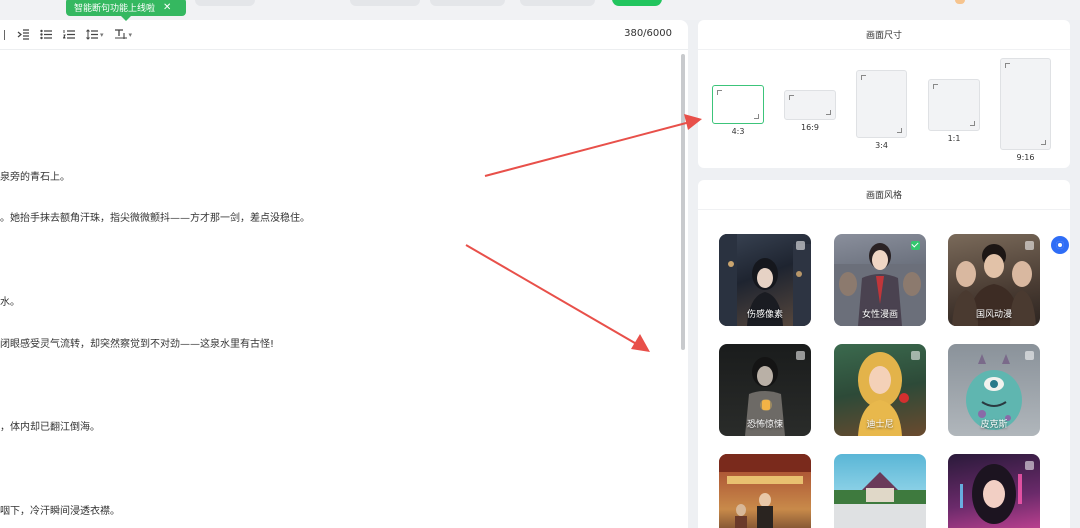 The height and width of the screenshot is (528, 1080). What do you see at coordinates (879, 315) in the screenshot?
I see `style-label: 女性漫画` at bounding box center [879, 315].